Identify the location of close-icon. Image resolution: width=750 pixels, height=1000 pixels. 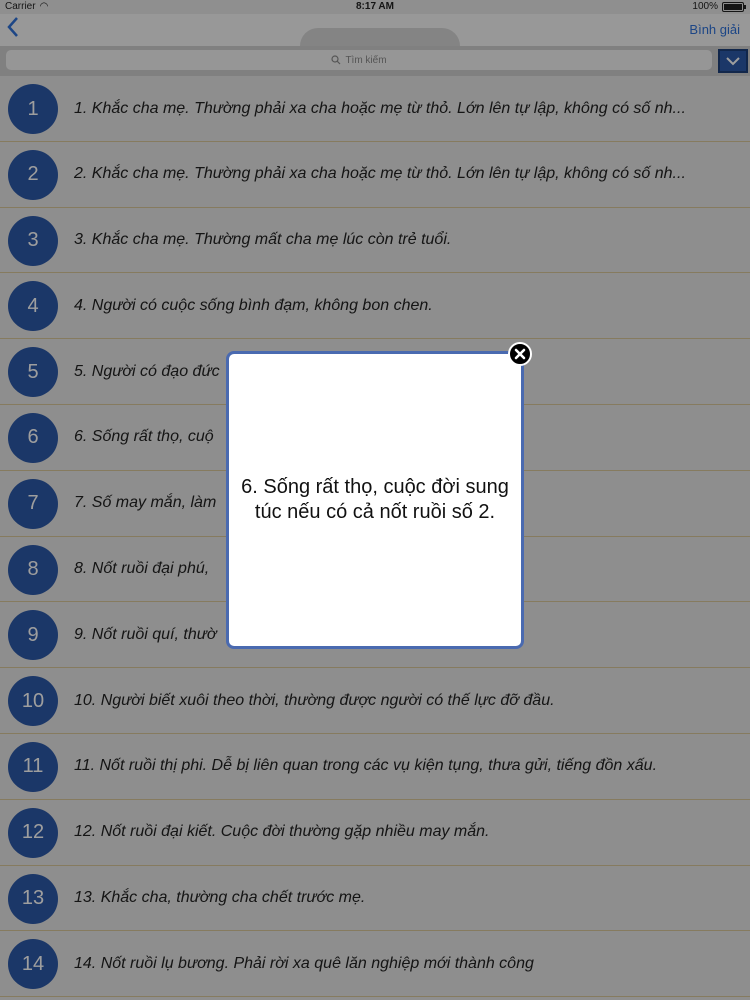
(520, 354).